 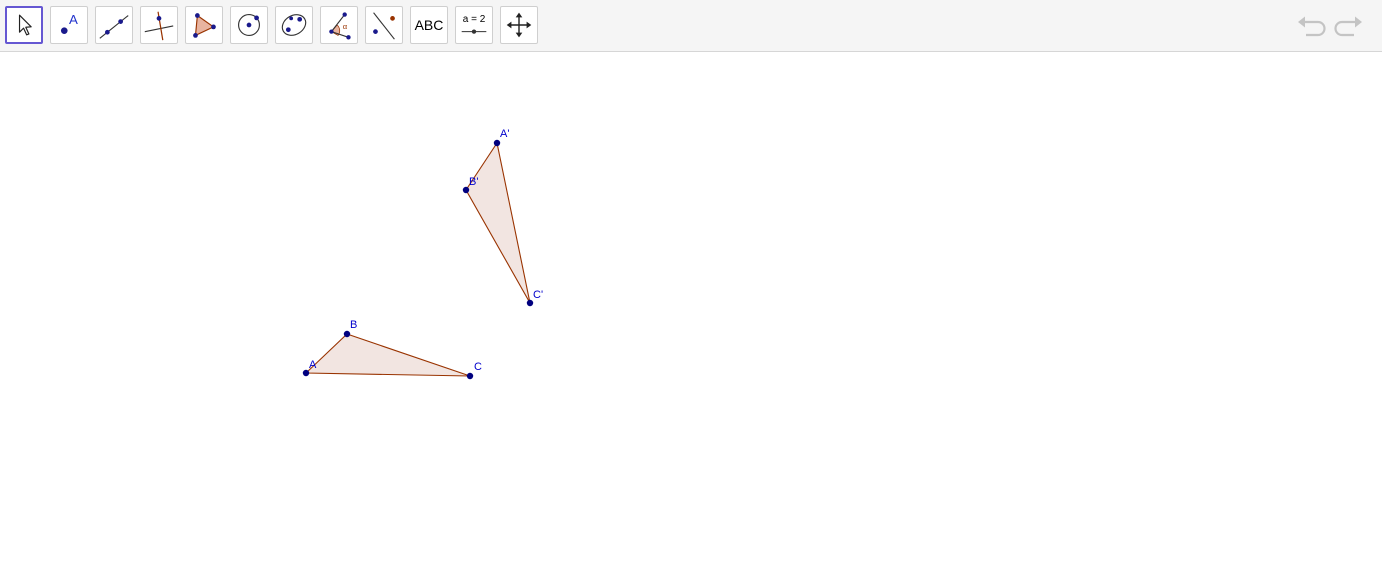 What do you see at coordinates (470, 376) in the screenshot?
I see `point-c` at bounding box center [470, 376].